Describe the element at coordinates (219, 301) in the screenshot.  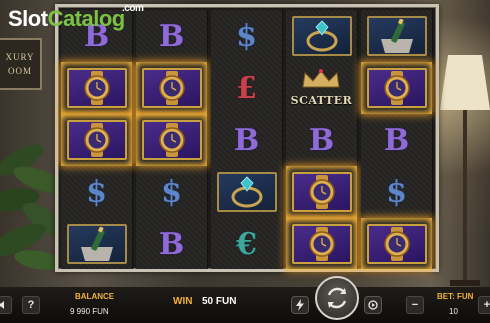
I see `win-value: 50 FUN` at that location.